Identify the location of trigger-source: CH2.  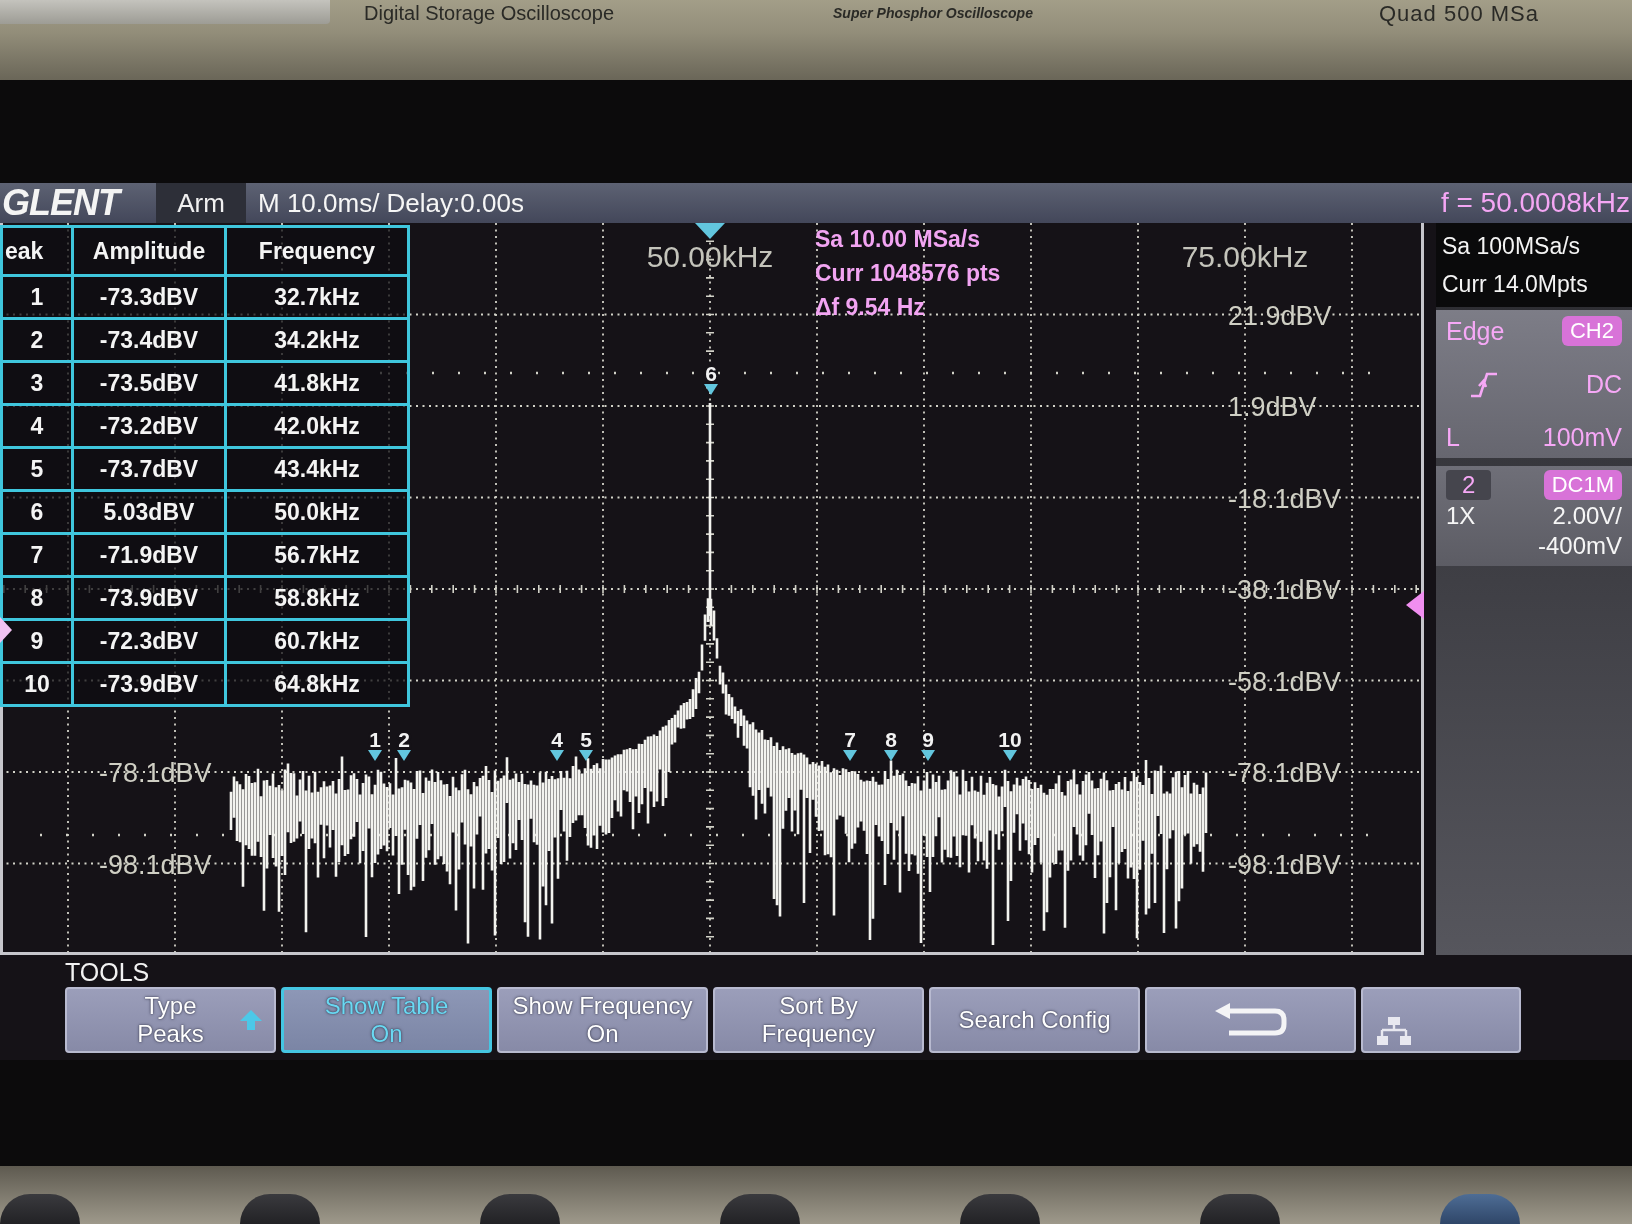
(1592, 331).